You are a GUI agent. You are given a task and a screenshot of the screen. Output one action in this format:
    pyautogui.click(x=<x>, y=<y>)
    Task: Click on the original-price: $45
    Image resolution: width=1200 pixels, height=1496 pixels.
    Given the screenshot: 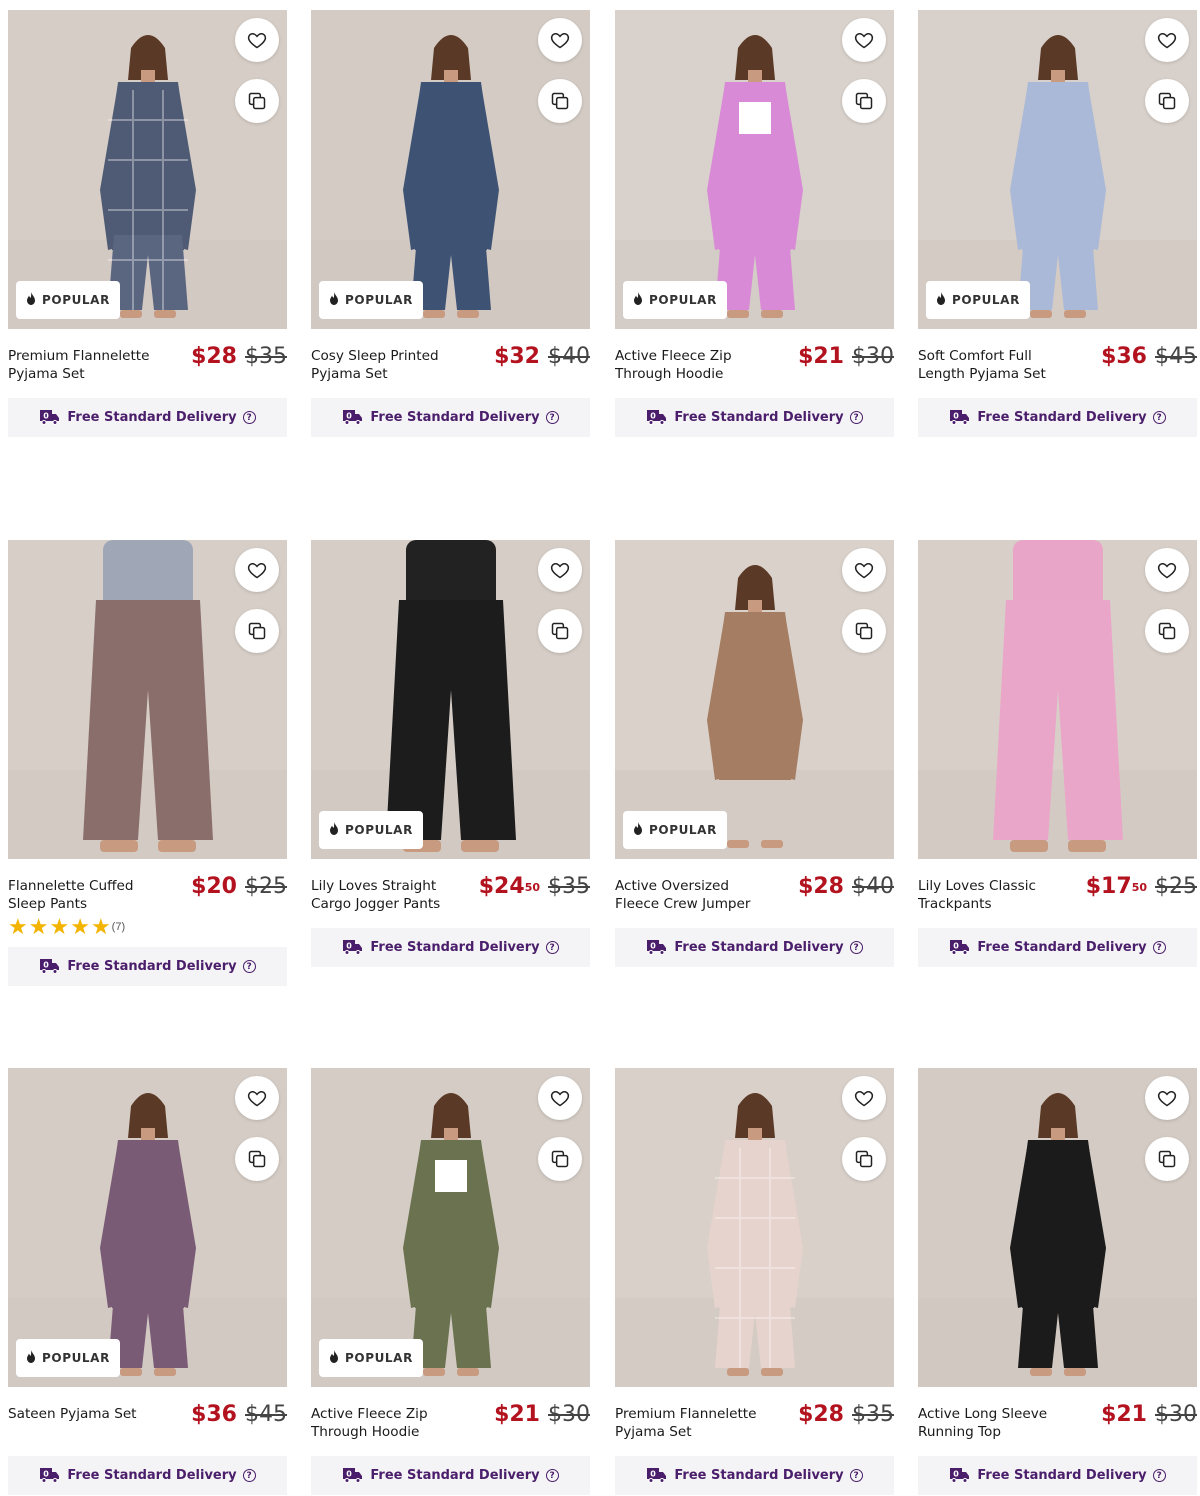 What is the action you would take?
    pyautogui.click(x=266, y=1414)
    